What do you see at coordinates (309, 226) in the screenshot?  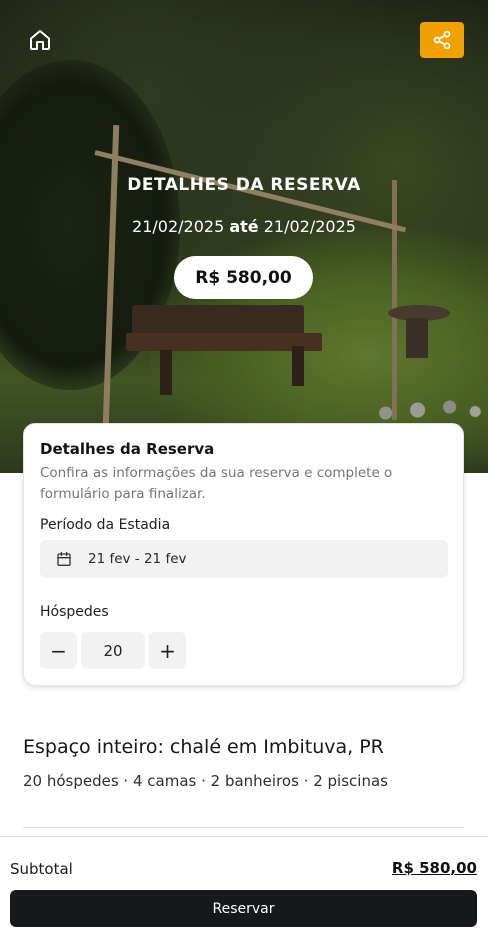 I see `date-end: 21/02/2025` at bounding box center [309, 226].